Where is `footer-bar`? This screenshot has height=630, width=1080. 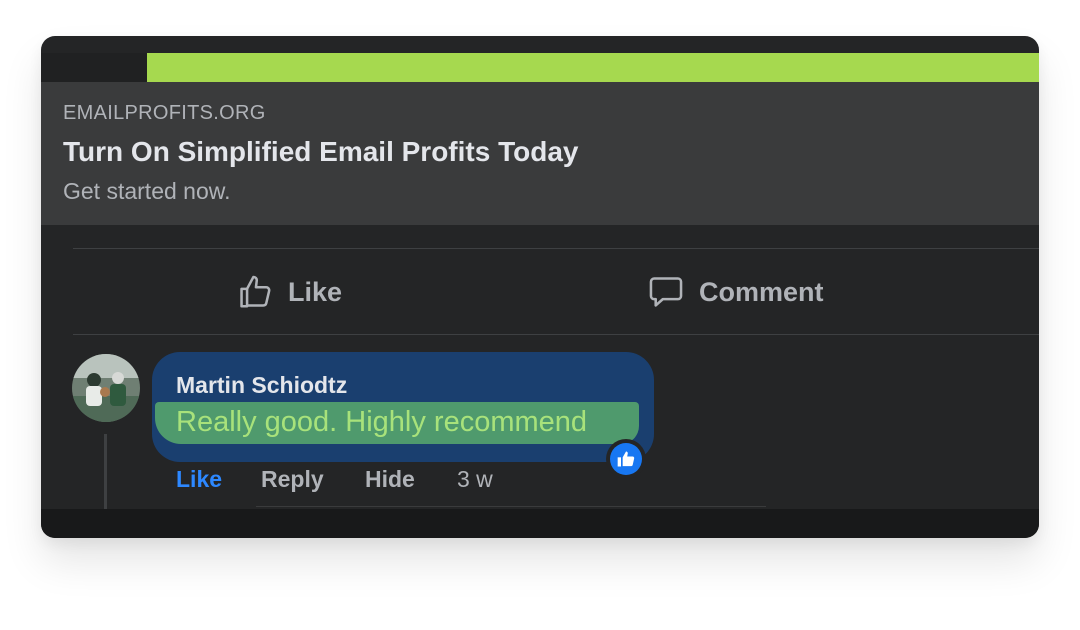 footer-bar is located at coordinates (540, 523).